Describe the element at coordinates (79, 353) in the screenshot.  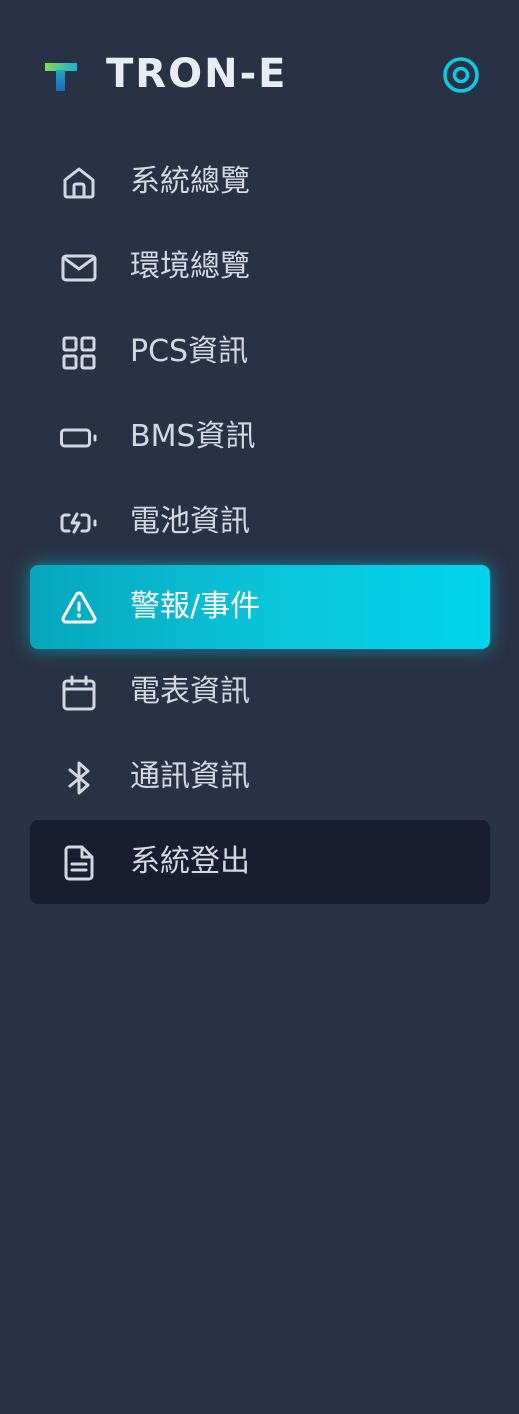
I see `grid-icon` at that location.